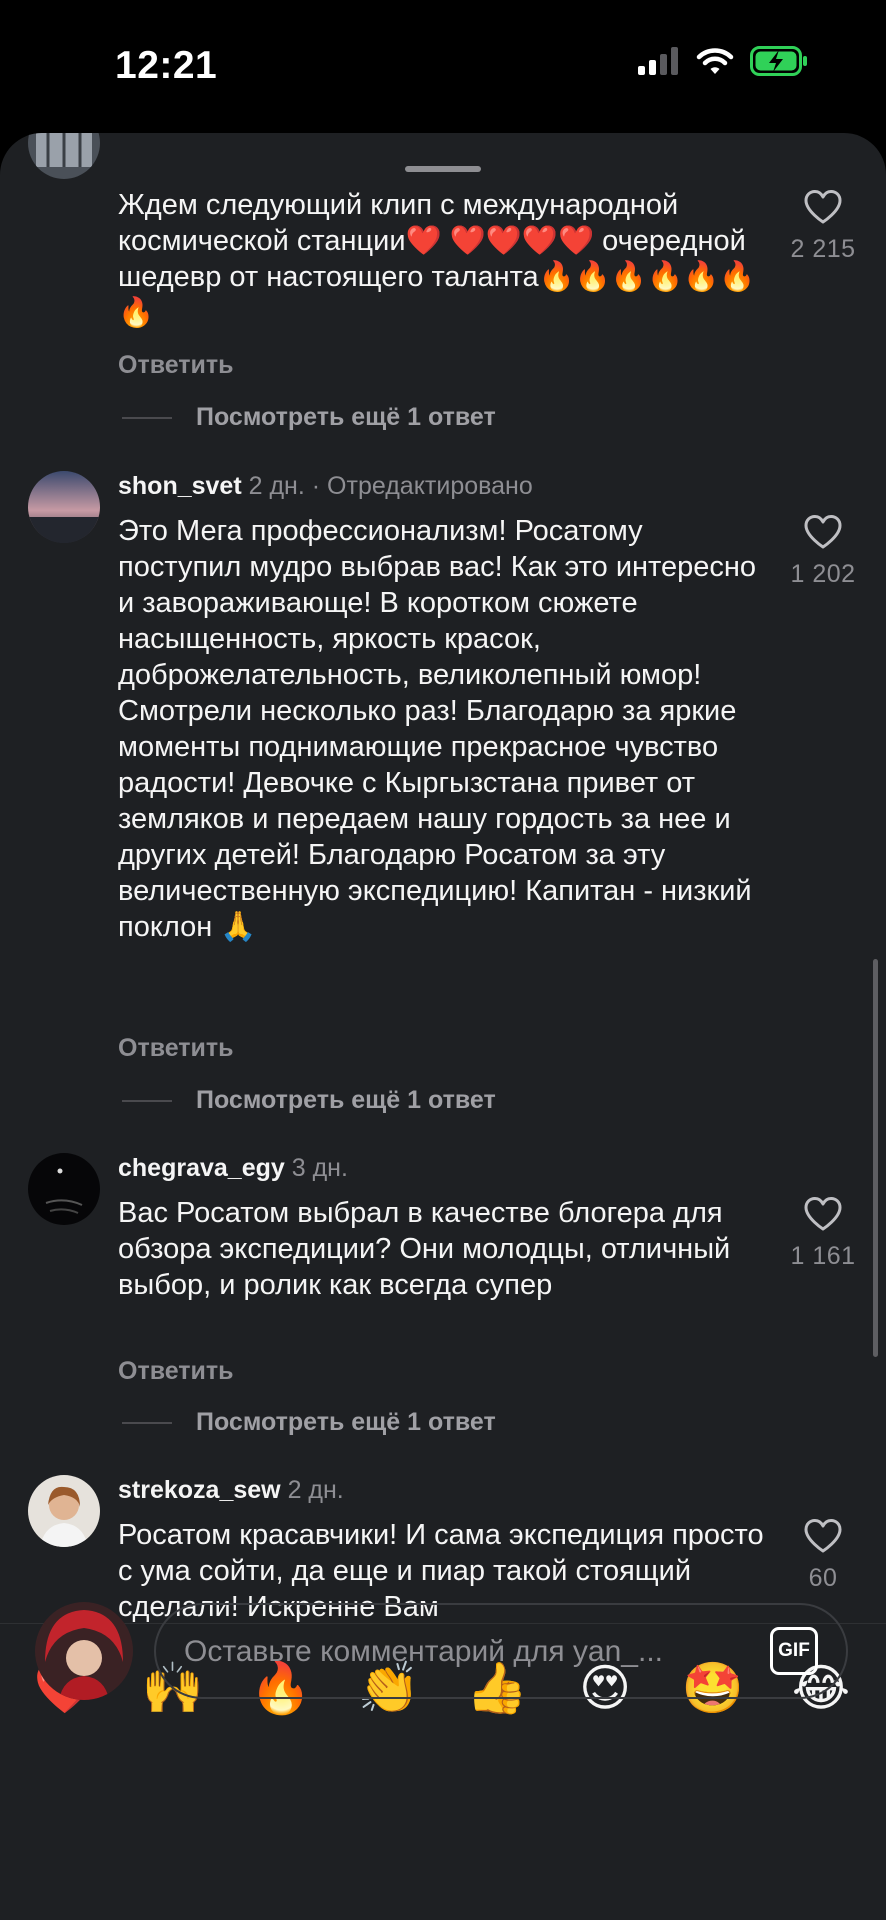 This screenshot has height=1920, width=886. Describe the element at coordinates (823, 574) in the screenshot. I see `like-count: 1 202` at that location.